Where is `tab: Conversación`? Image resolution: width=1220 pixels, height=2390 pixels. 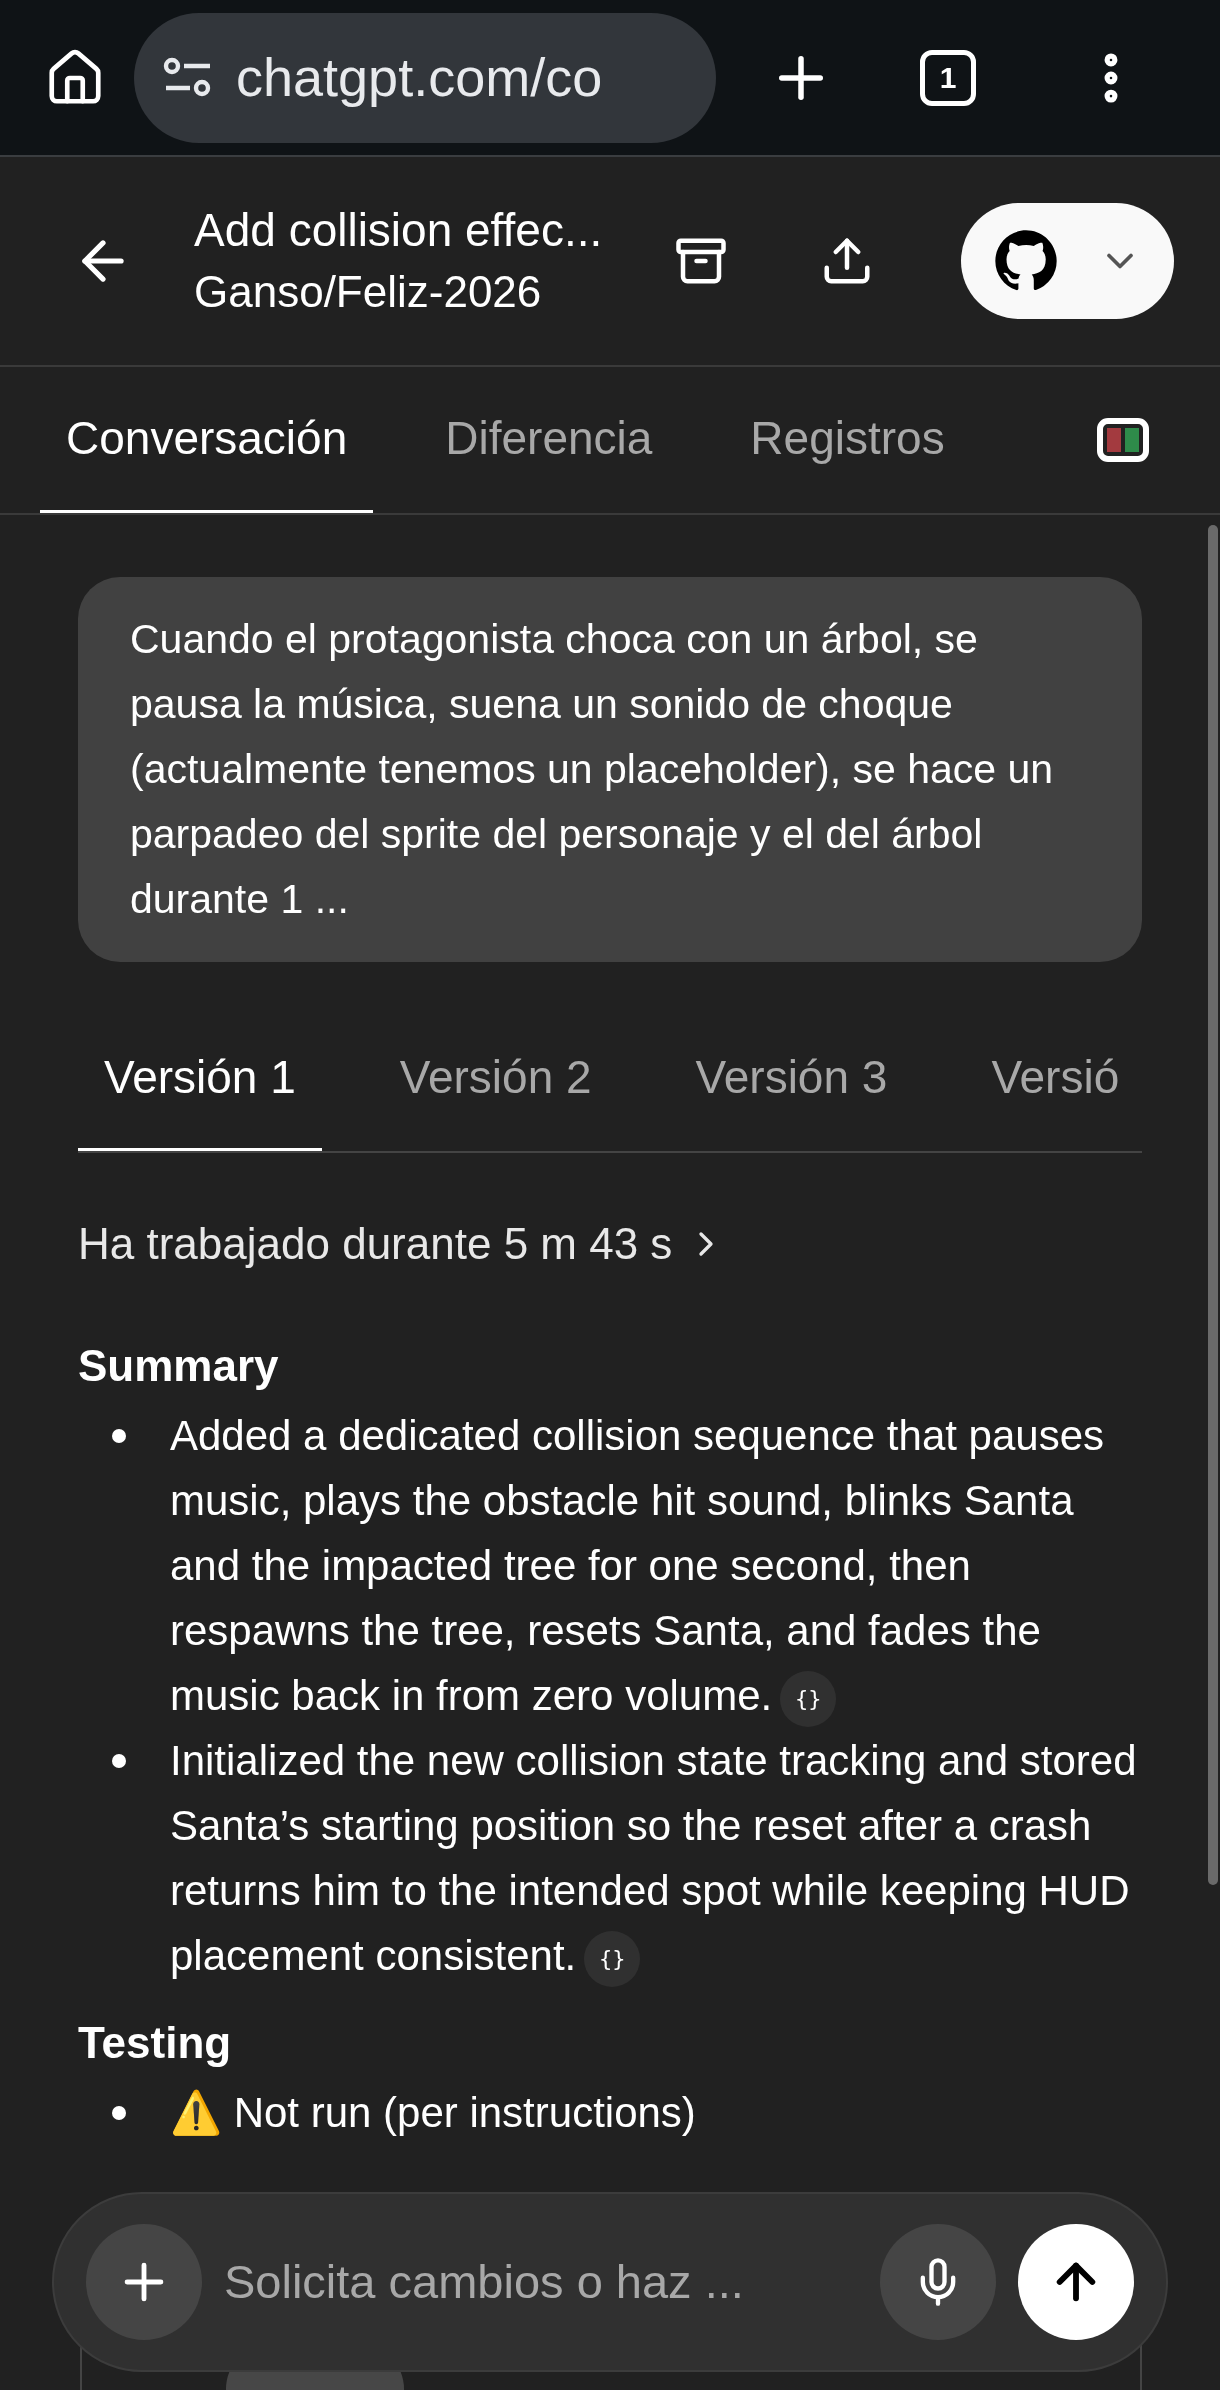 tab: Conversación is located at coordinates (207, 440).